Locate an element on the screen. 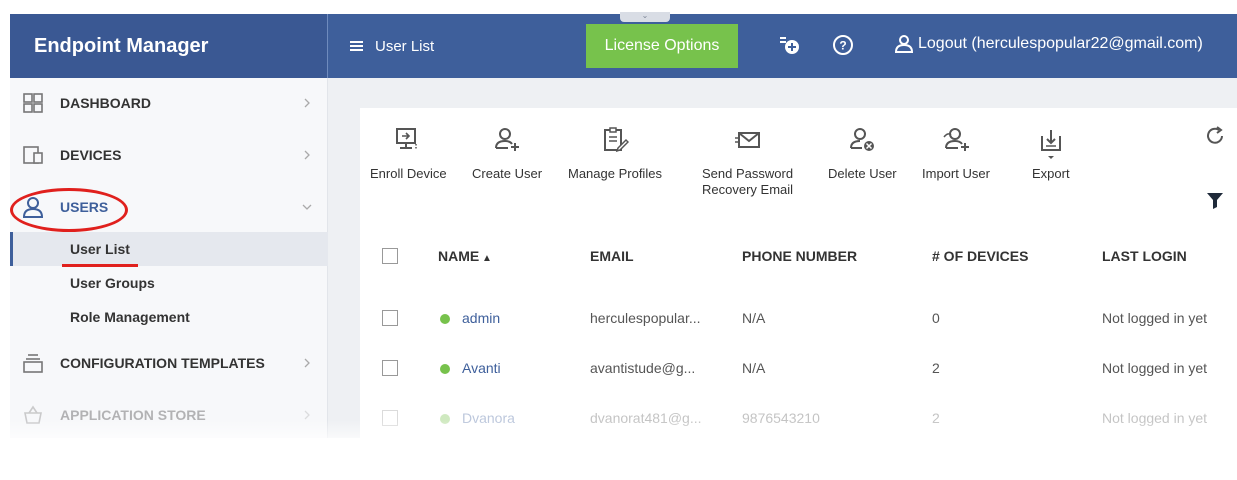 Image resolution: width=1237 pixels, height=480 pixels. sidebar-subitem-label: Role Management is located at coordinates (130, 317).